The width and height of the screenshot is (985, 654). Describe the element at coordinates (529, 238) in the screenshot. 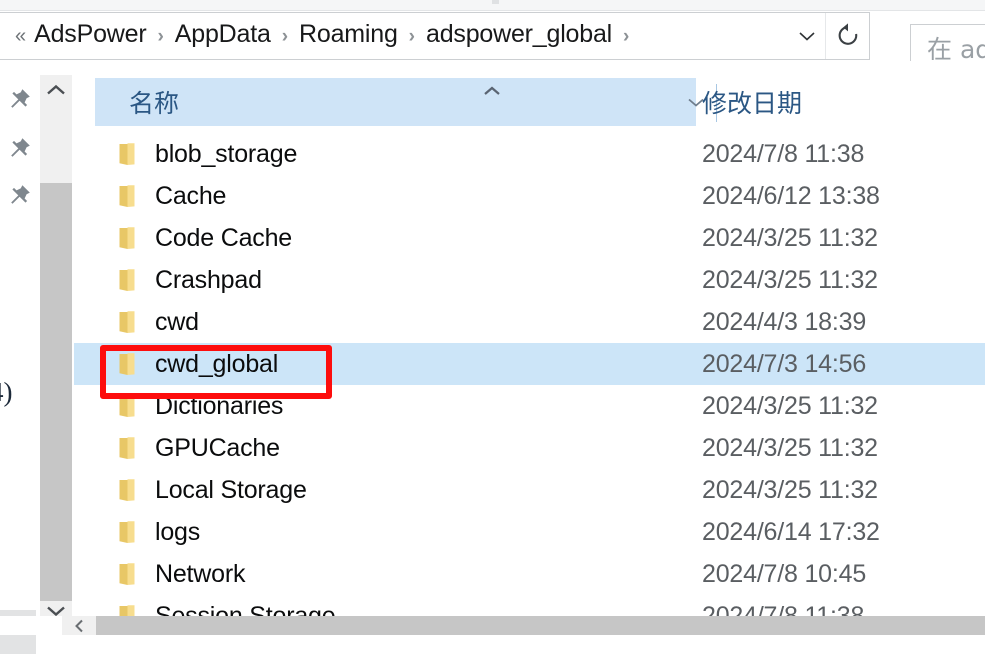

I see `table-row: Code Cache 2024/3/25 11:32` at that location.